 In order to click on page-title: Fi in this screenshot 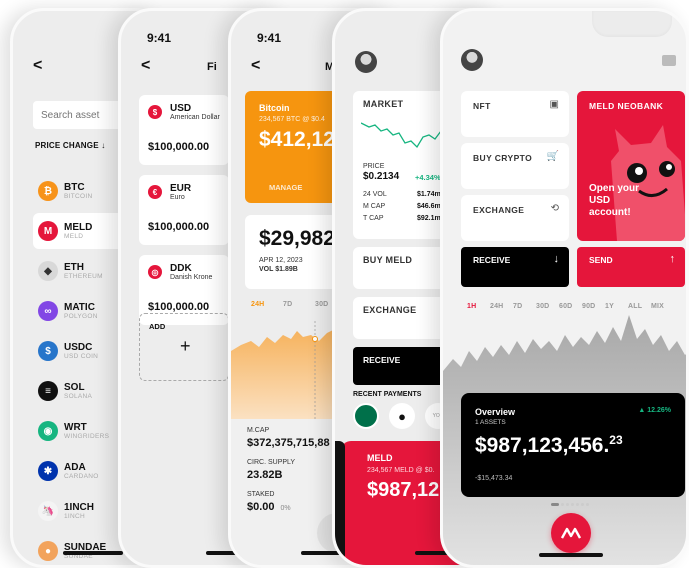, I will do `click(212, 67)`.